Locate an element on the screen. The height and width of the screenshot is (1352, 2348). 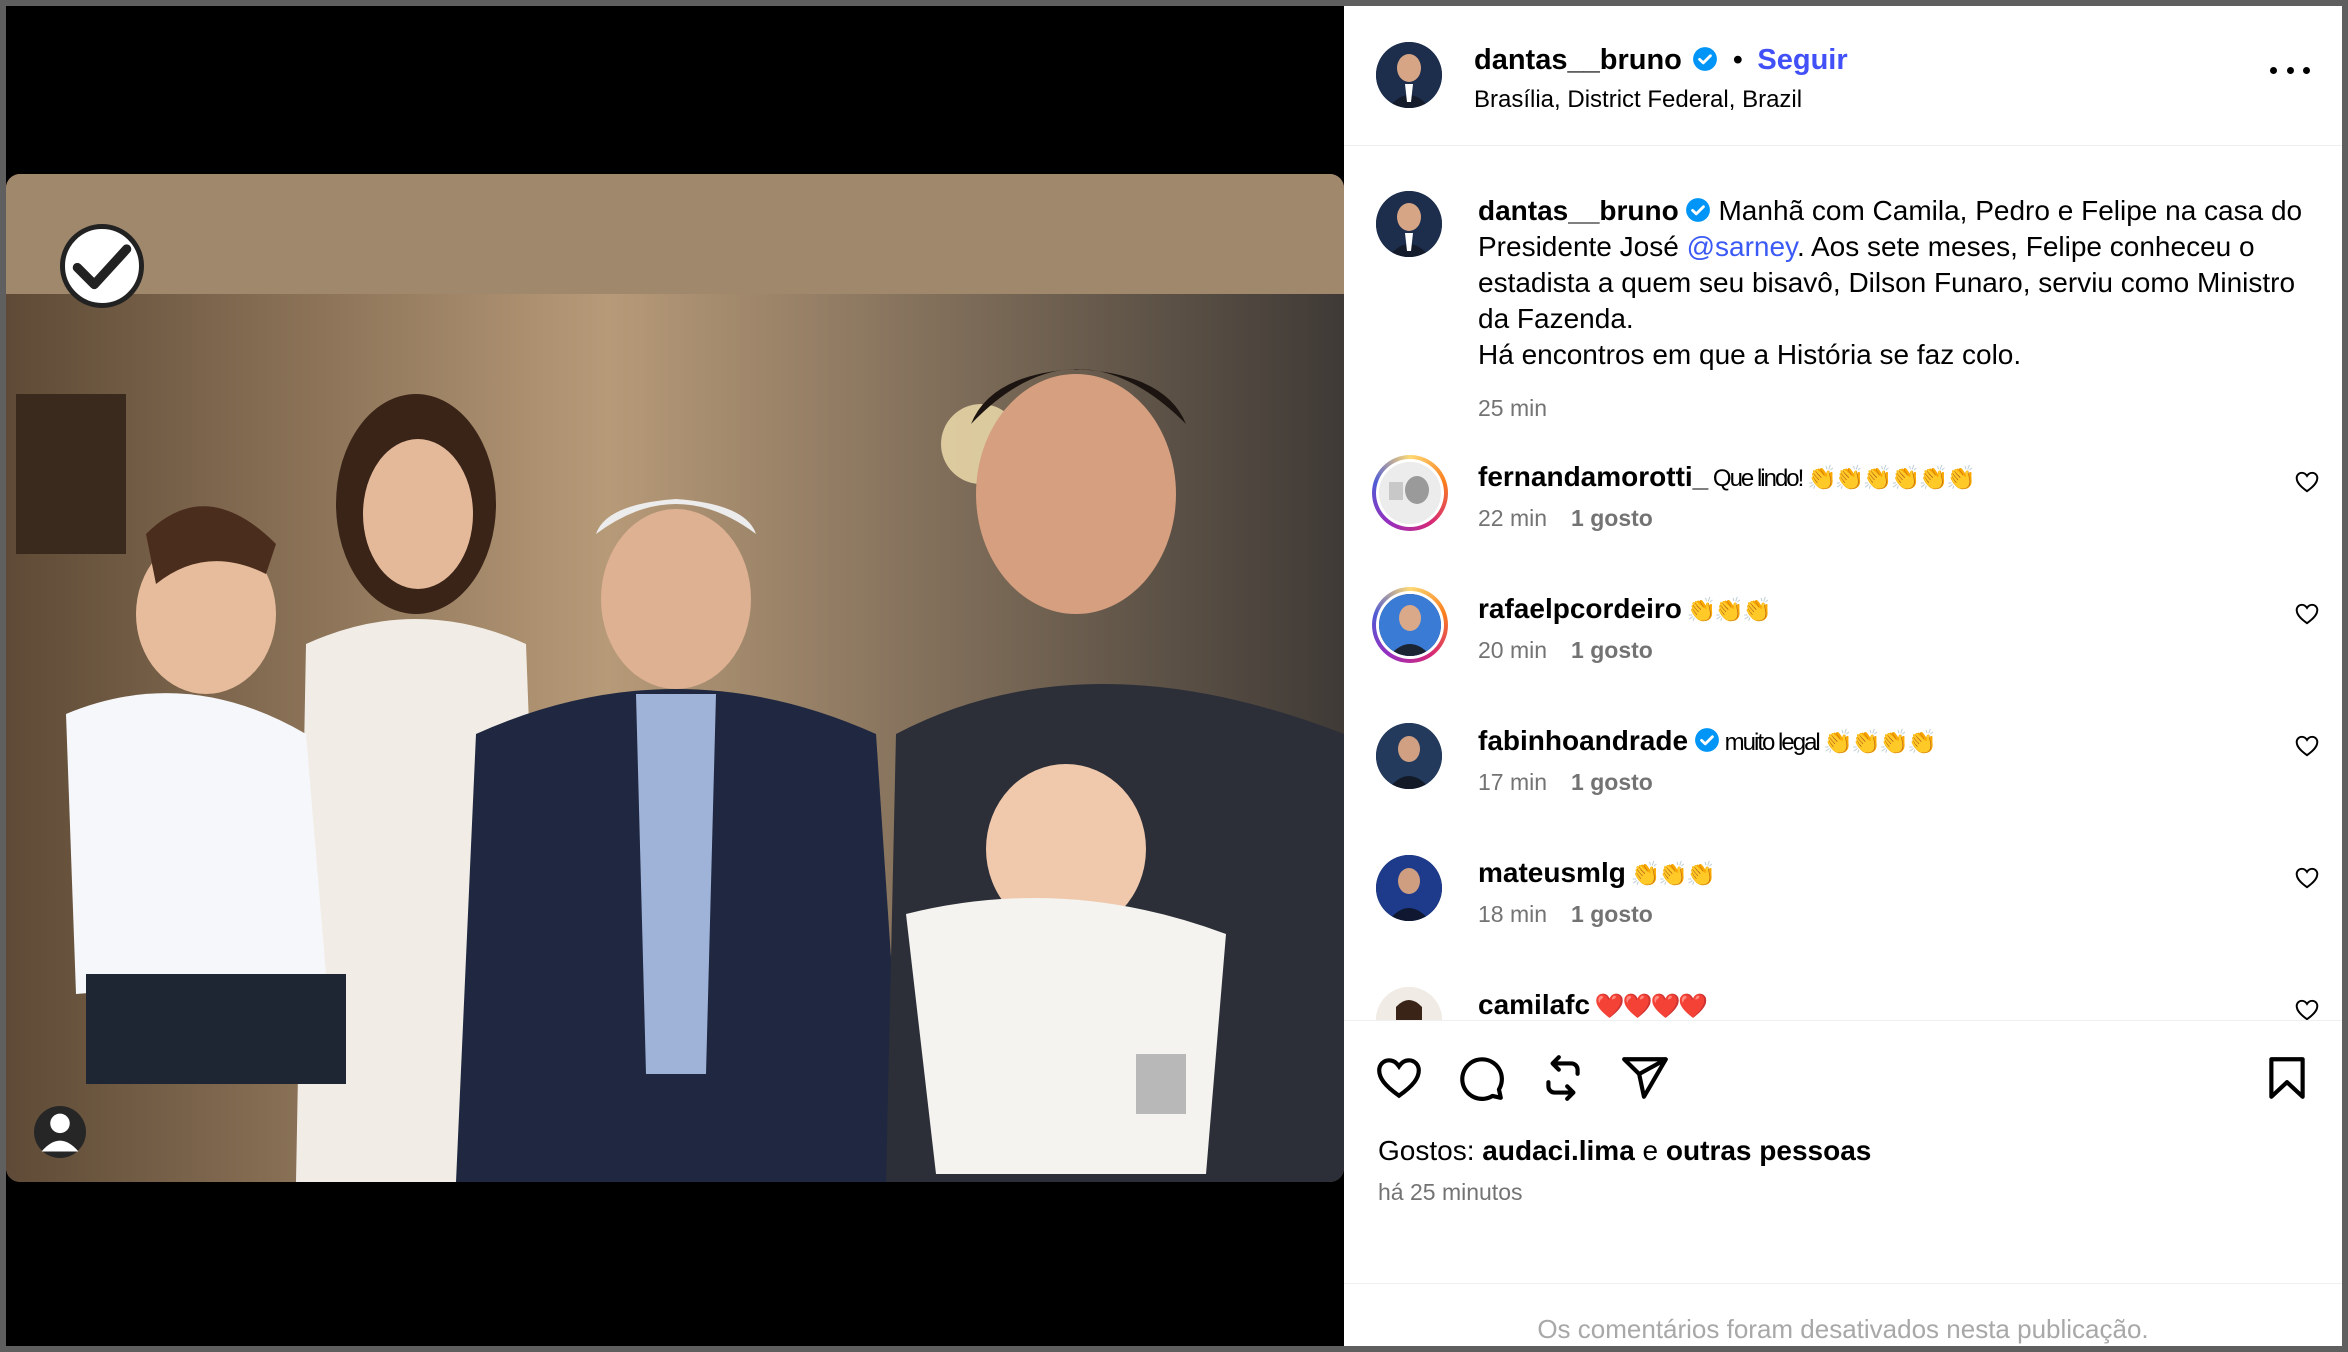
repost-icon is located at coordinates (1563, 1078).